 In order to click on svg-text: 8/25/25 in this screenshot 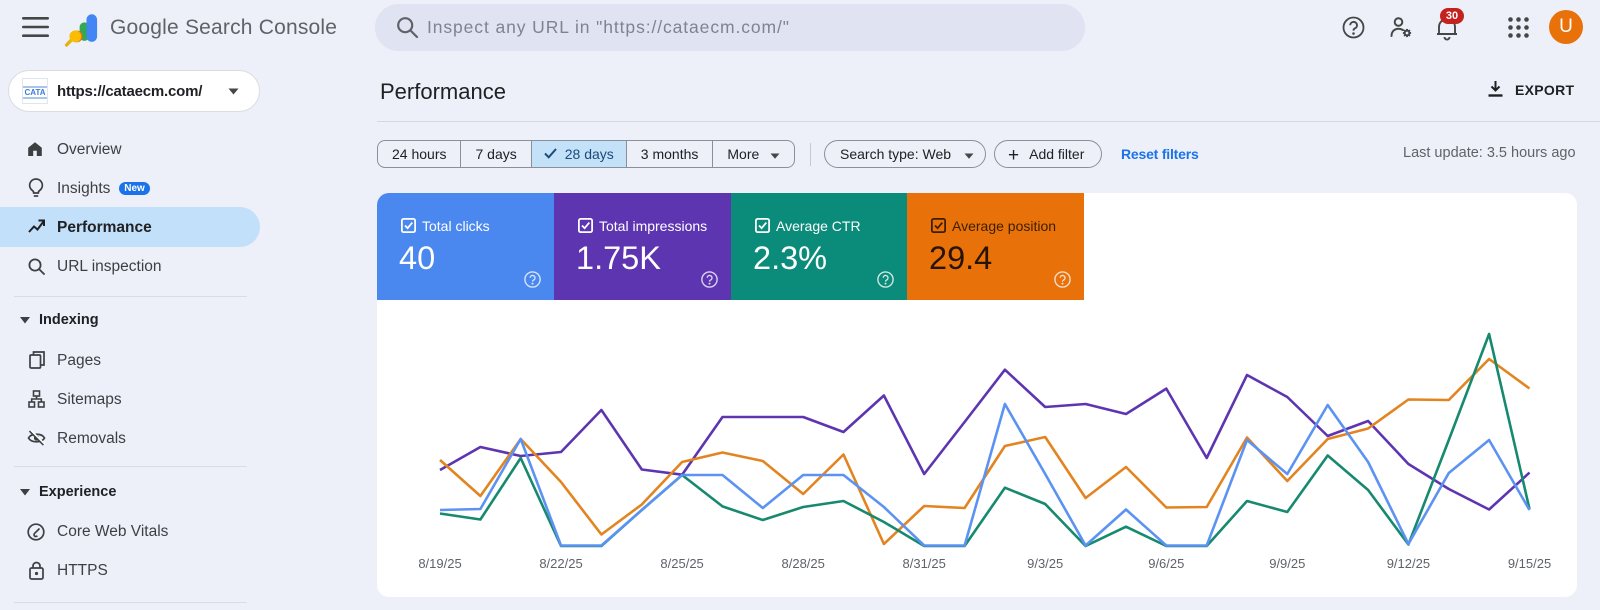, I will do `click(681, 563)`.